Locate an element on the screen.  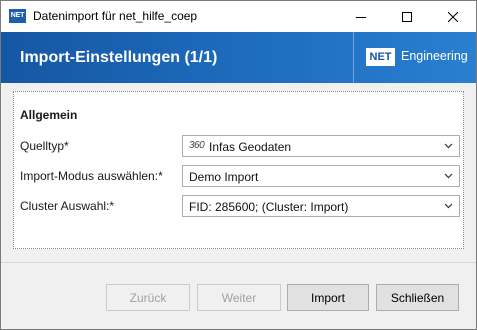
cluster-select: FID: 285600; (Cluster: Import) is located at coordinates (321, 206).